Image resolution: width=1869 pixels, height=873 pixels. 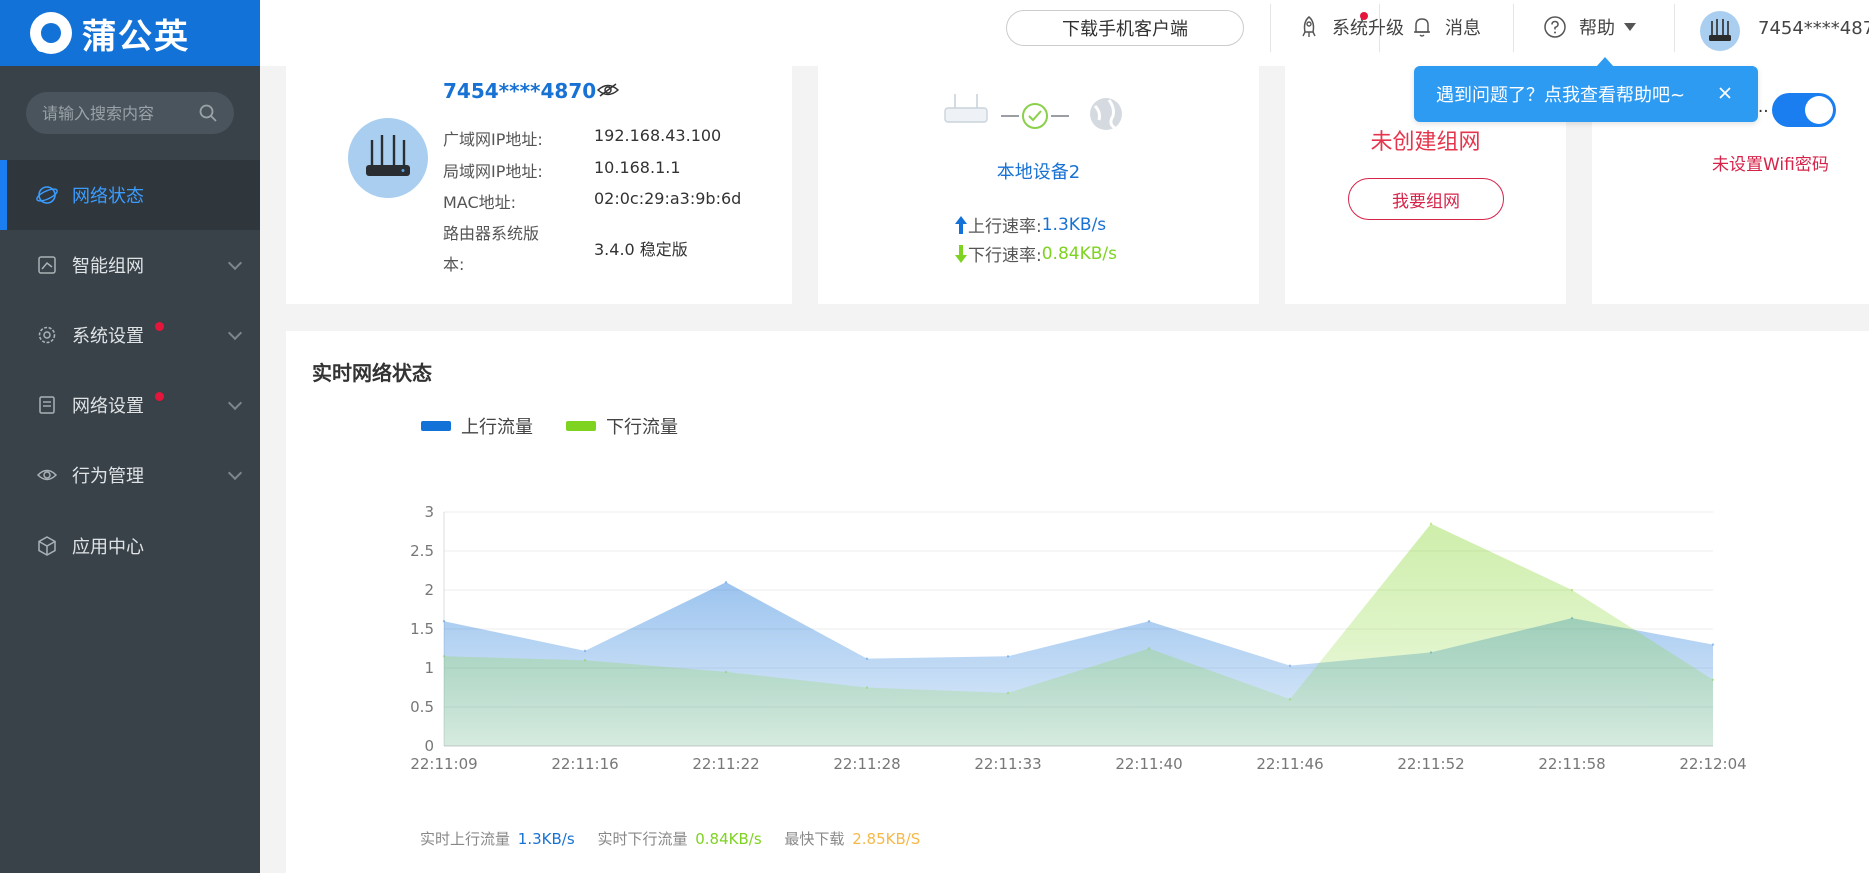 I want to click on close-icon, so click(x=1725, y=93).